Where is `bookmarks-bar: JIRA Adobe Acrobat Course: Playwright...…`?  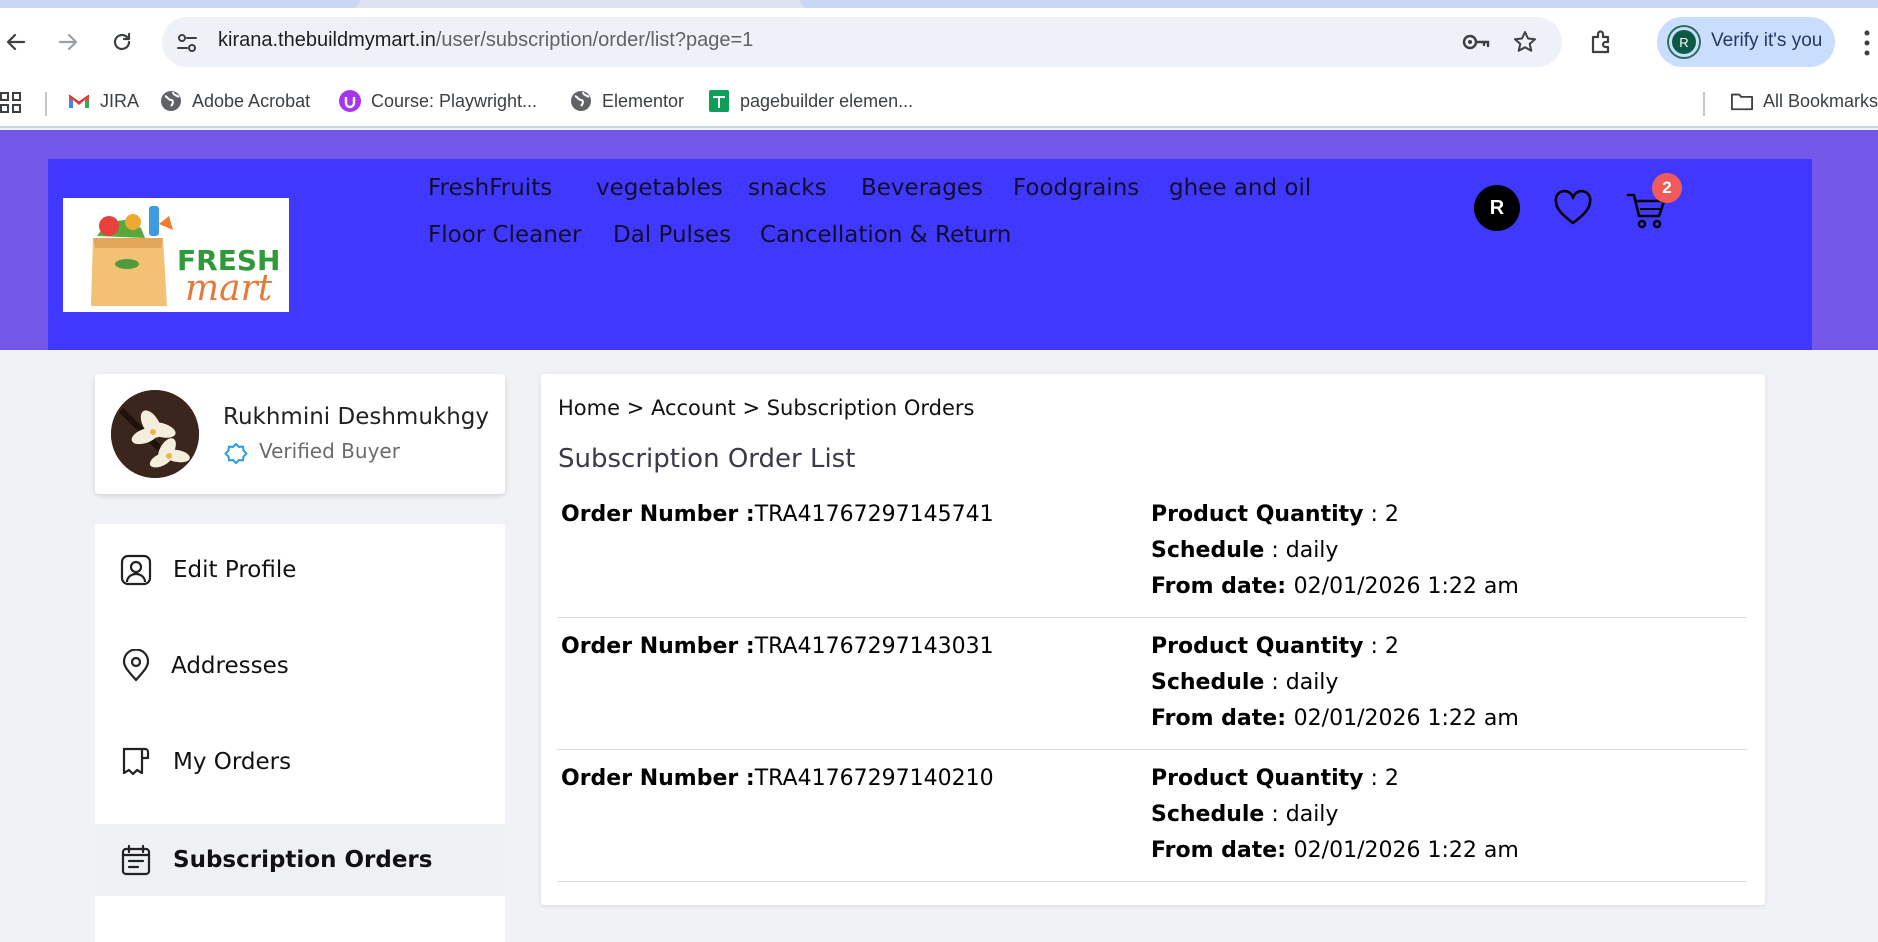 bookmarks-bar: JIRA Adobe Acrobat Course: Playwright...… is located at coordinates (939, 102).